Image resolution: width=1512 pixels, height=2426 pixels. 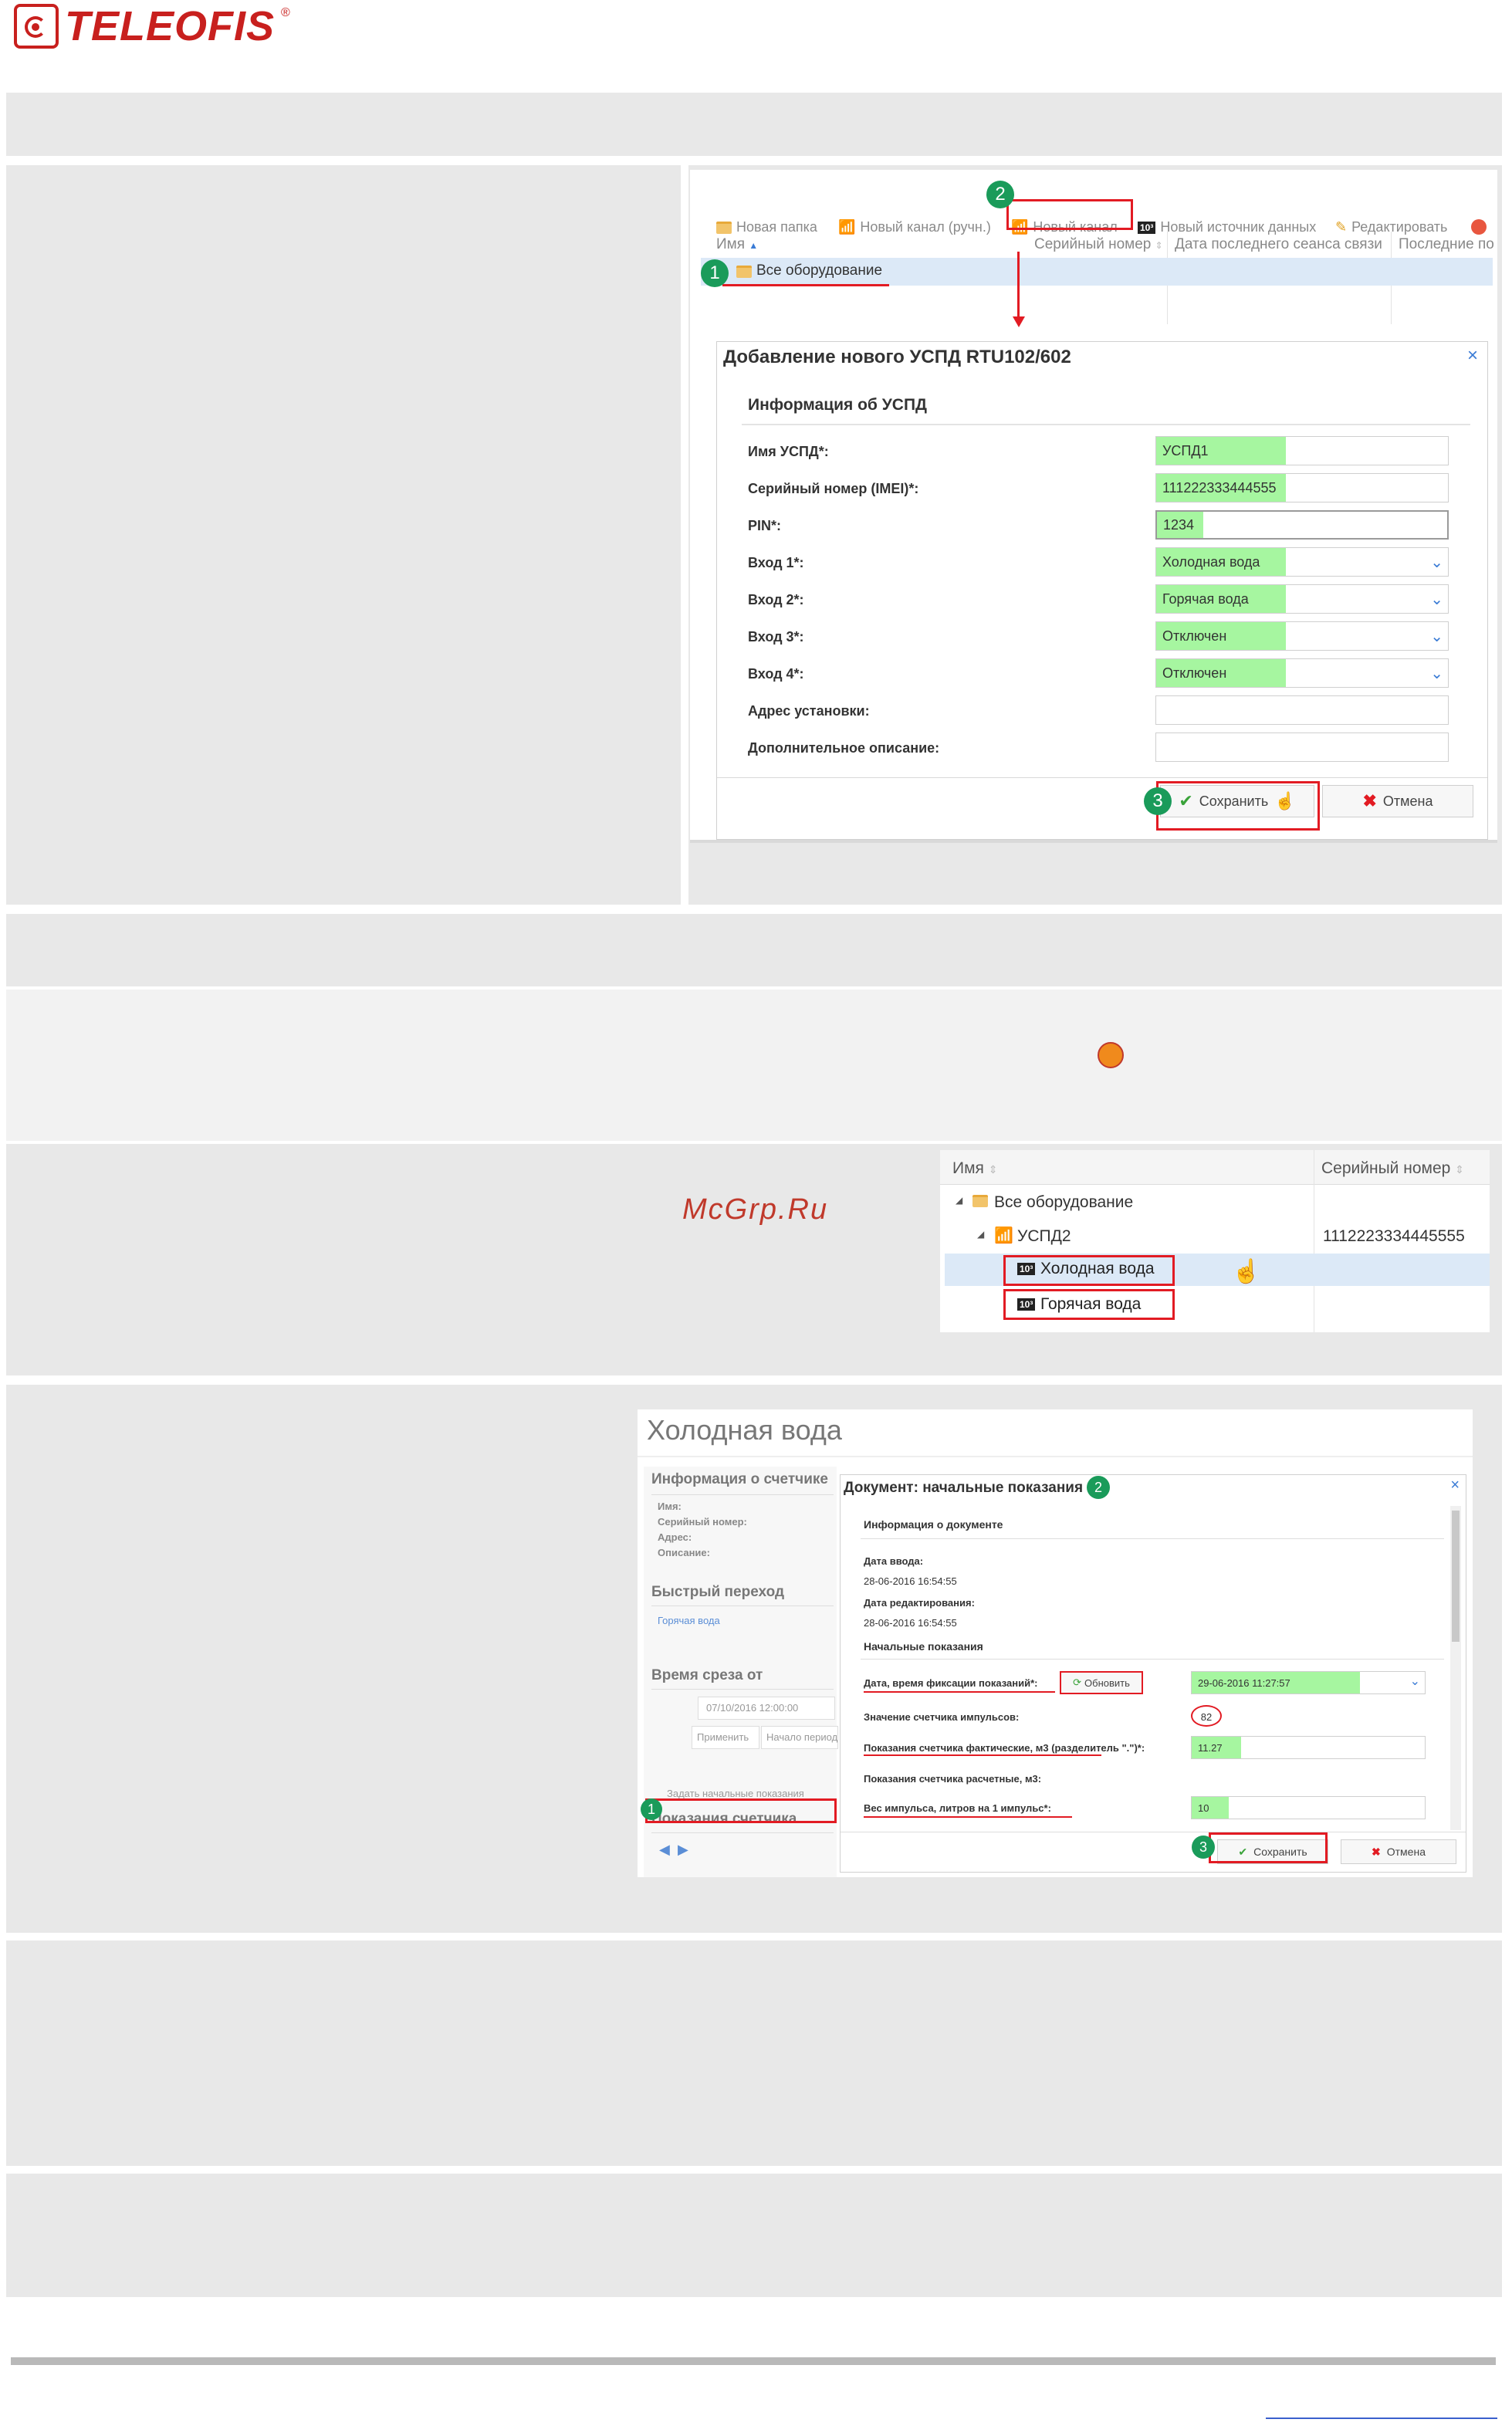 What do you see at coordinates (1055, 1456) in the screenshot?
I see `title-divider` at bounding box center [1055, 1456].